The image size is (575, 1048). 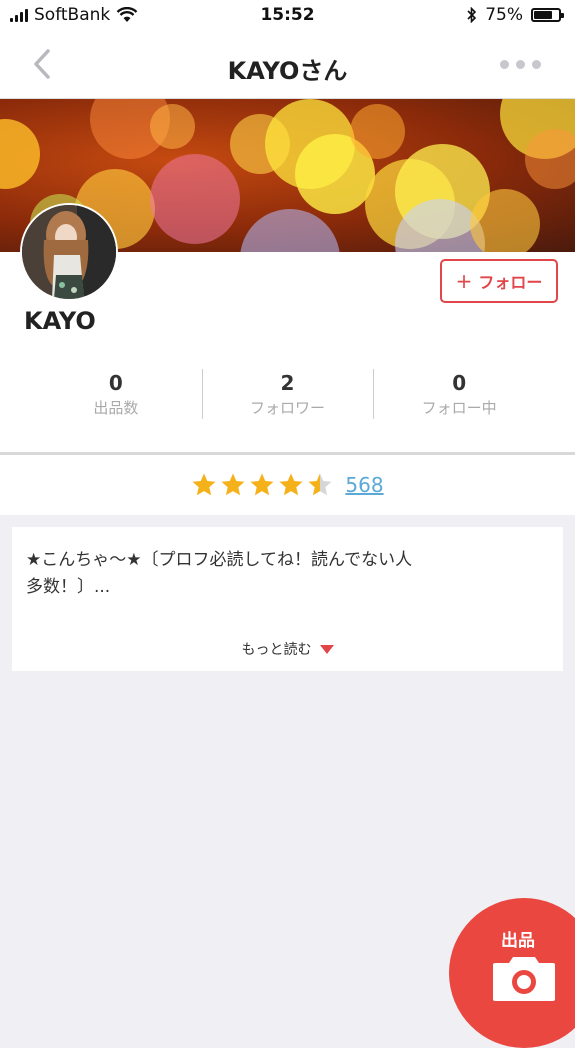 I want to click on profile-description-card: ★こんちゃ〜★〔プロフ必読してね！読んでない人 多数！〕... もっと読む, so click(x=287, y=599).